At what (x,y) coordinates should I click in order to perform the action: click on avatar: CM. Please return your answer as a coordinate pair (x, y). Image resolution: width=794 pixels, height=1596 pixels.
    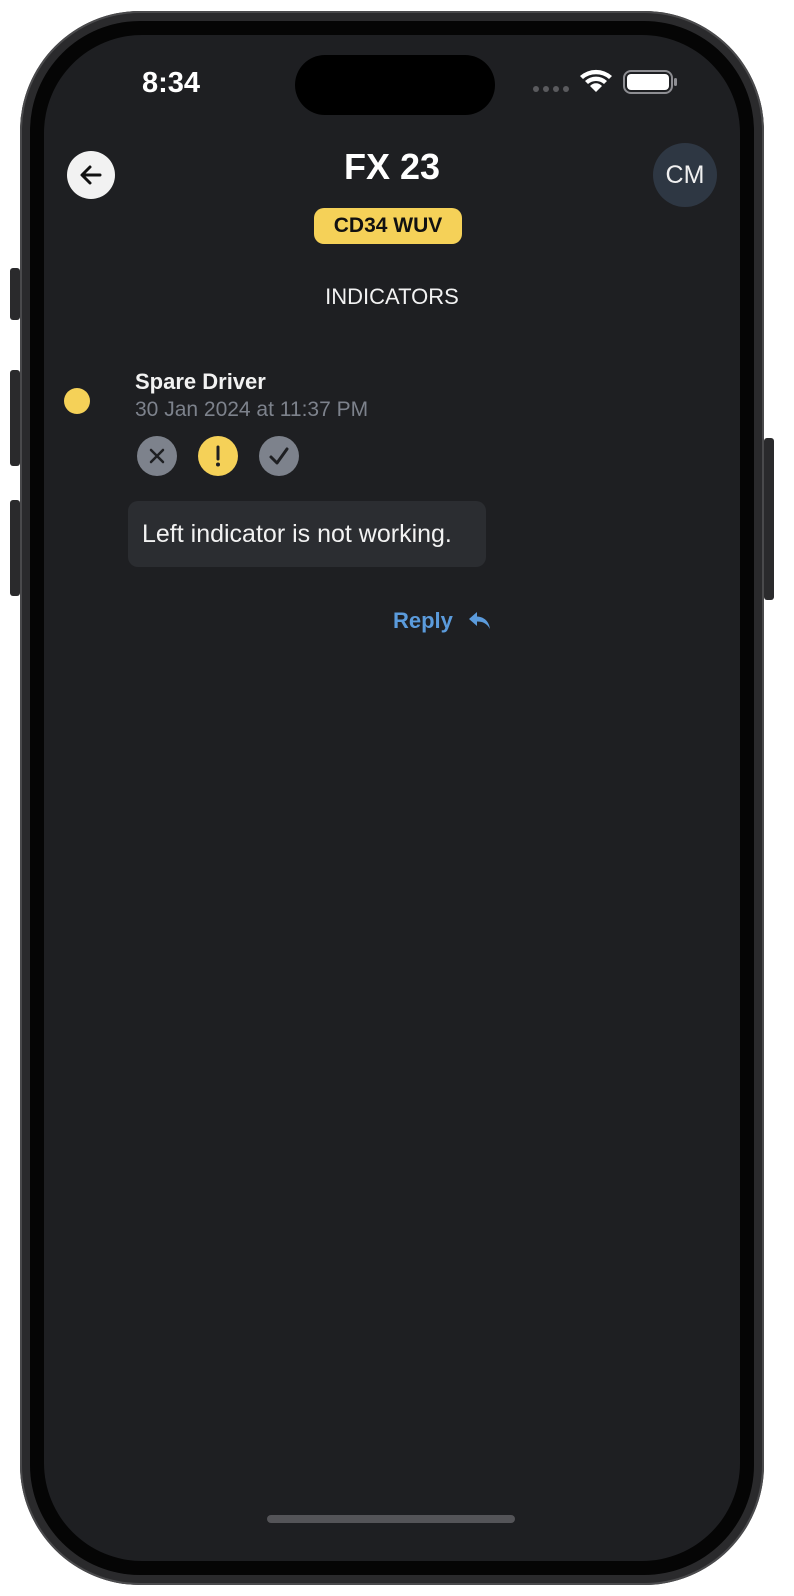
    Looking at the image, I should click on (685, 175).